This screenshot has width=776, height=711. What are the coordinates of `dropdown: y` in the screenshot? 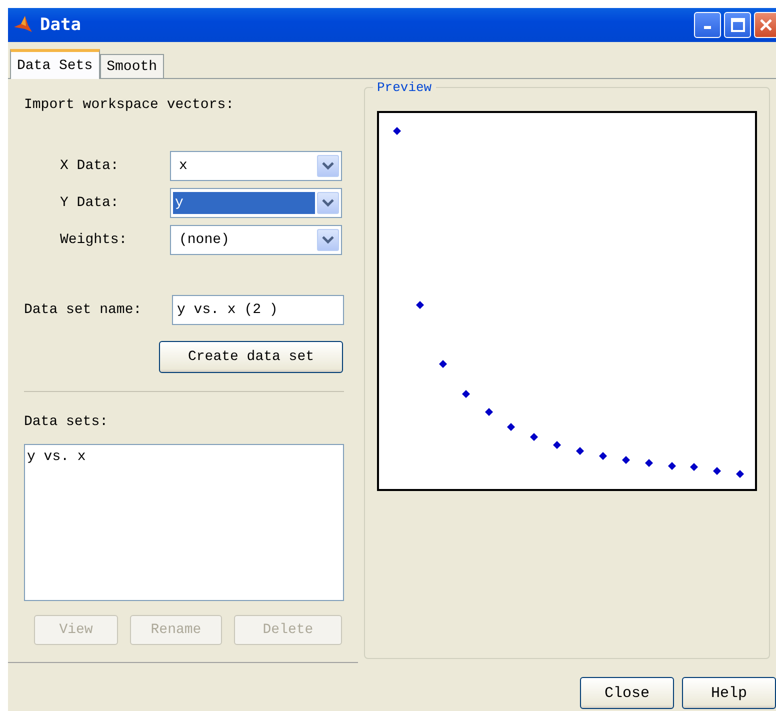 It's located at (256, 203).